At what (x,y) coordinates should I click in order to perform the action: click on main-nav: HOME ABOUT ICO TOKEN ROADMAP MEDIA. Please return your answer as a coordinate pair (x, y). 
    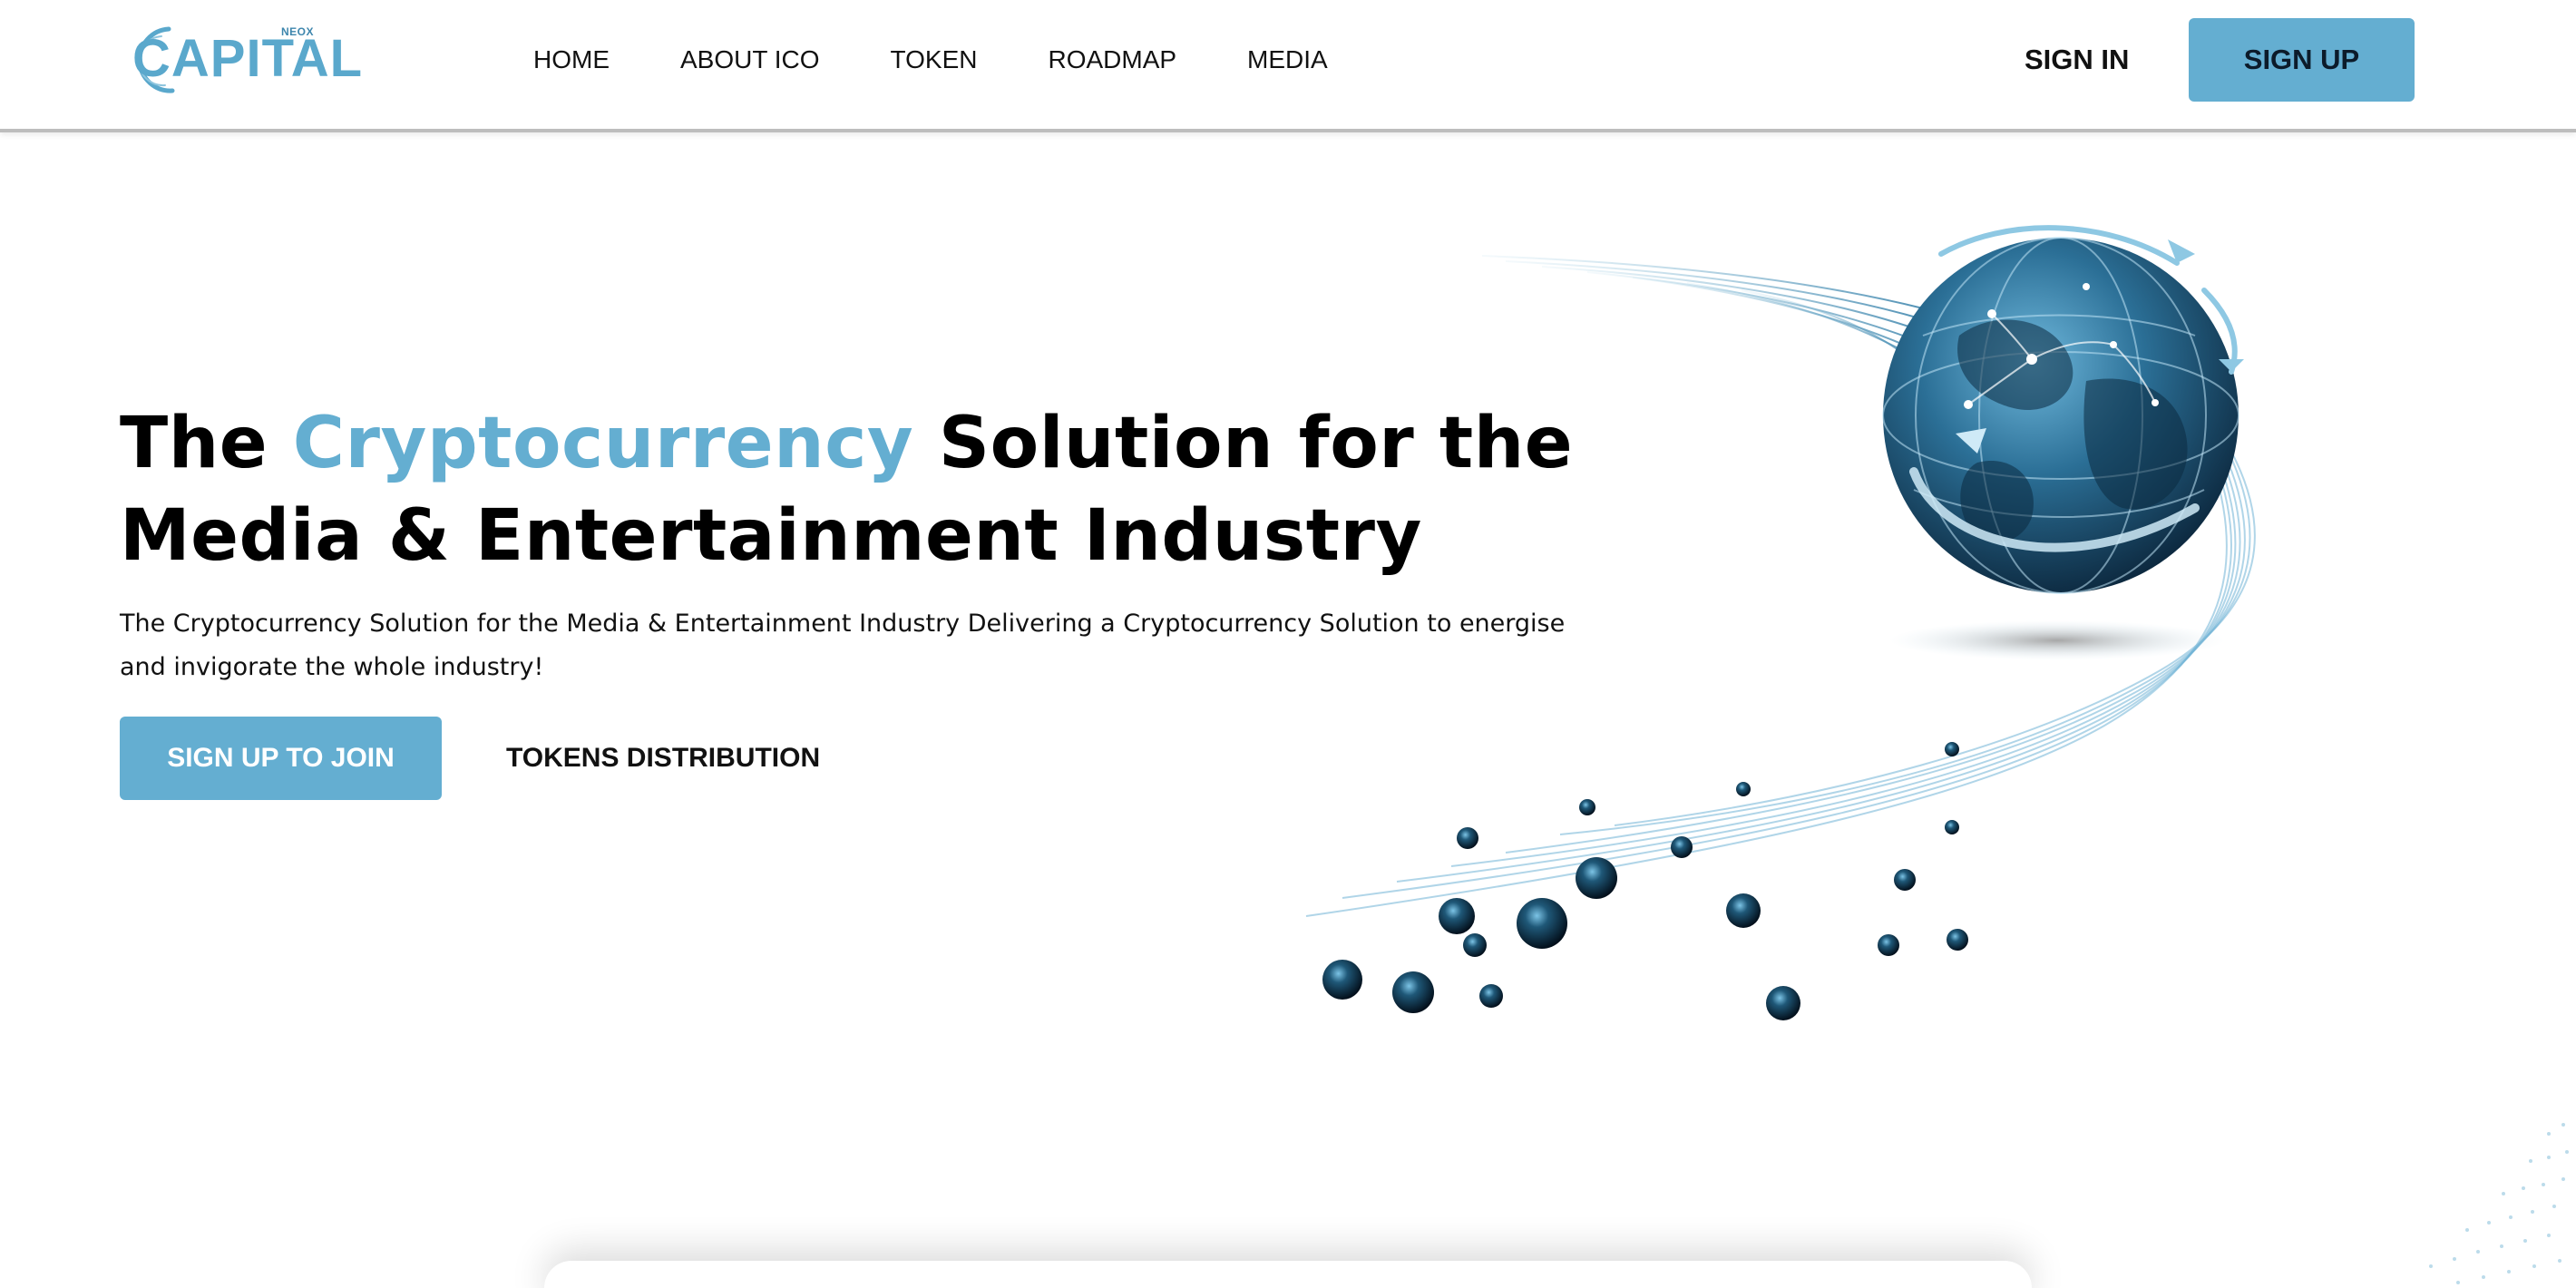
    Looking at the image, I should click on (930, 60).